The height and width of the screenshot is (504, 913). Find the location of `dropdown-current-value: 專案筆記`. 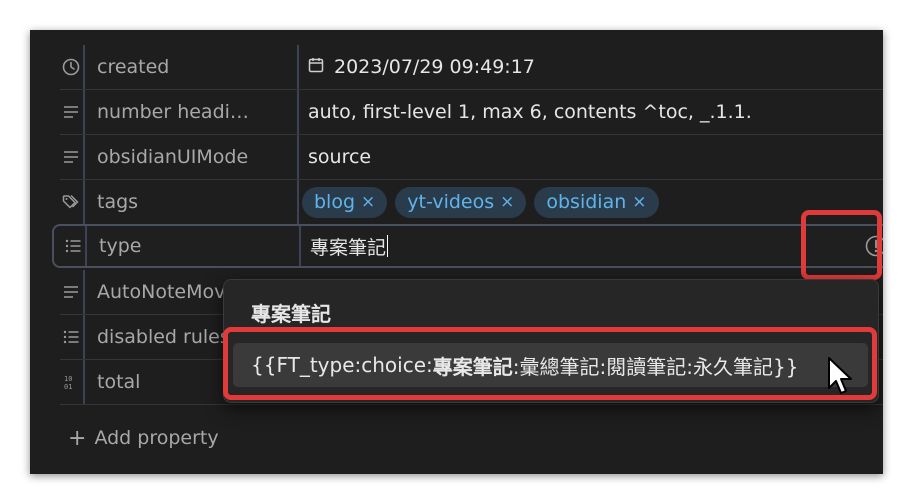

dropdown-current-value: 專案筆記 is located at coordinates (291, 314).